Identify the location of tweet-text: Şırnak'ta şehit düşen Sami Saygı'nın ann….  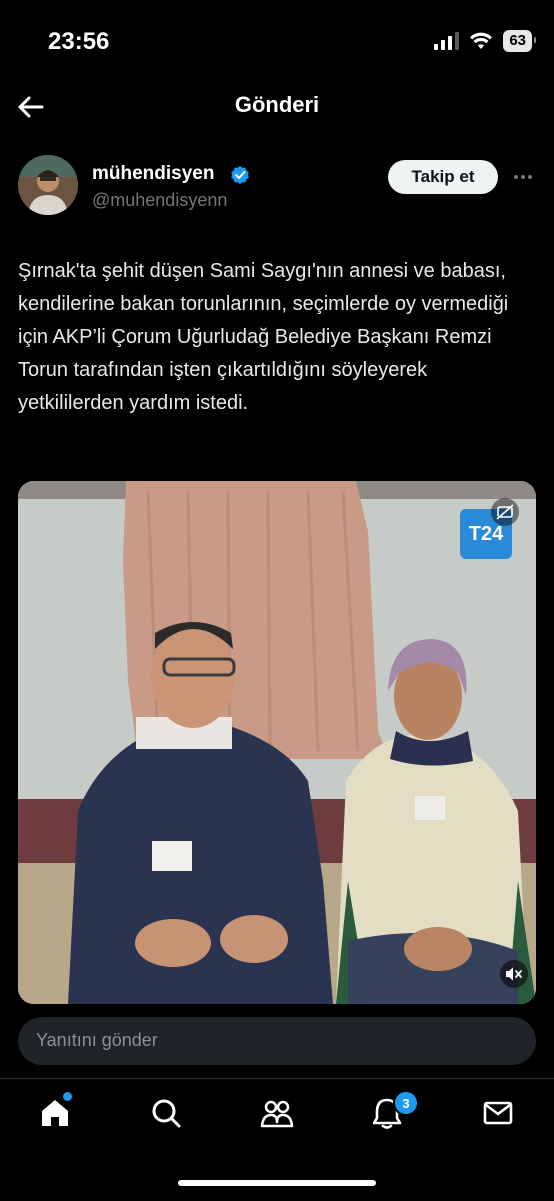
(263, 337).